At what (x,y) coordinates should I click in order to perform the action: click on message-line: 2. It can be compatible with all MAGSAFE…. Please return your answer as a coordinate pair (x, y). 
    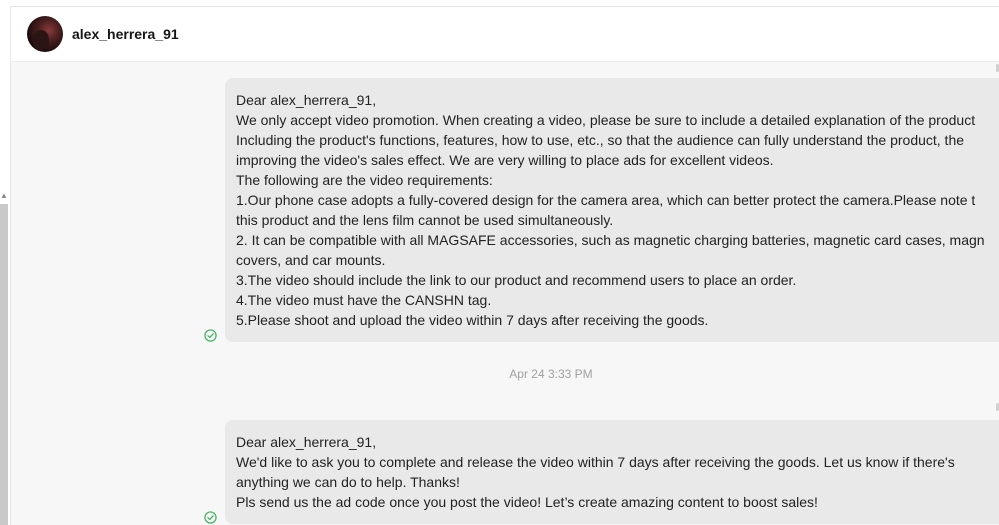
    Looking at the image, I should click on (610, 240).